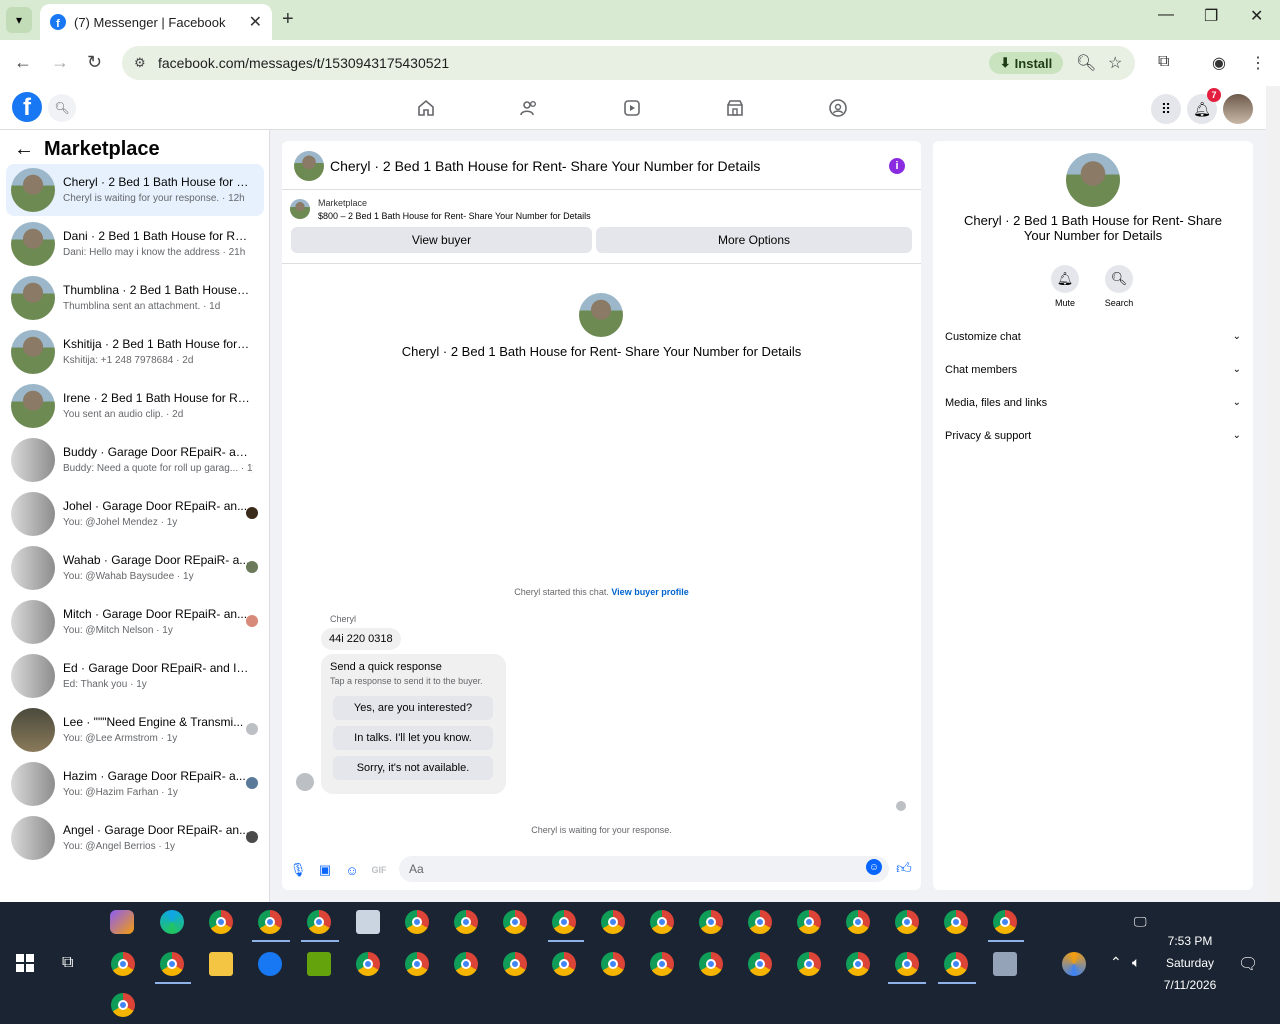  Describe the element at coordinates (1086, 63) in the screenshot. I see `zoom-icon: 🔍︎` at that location.